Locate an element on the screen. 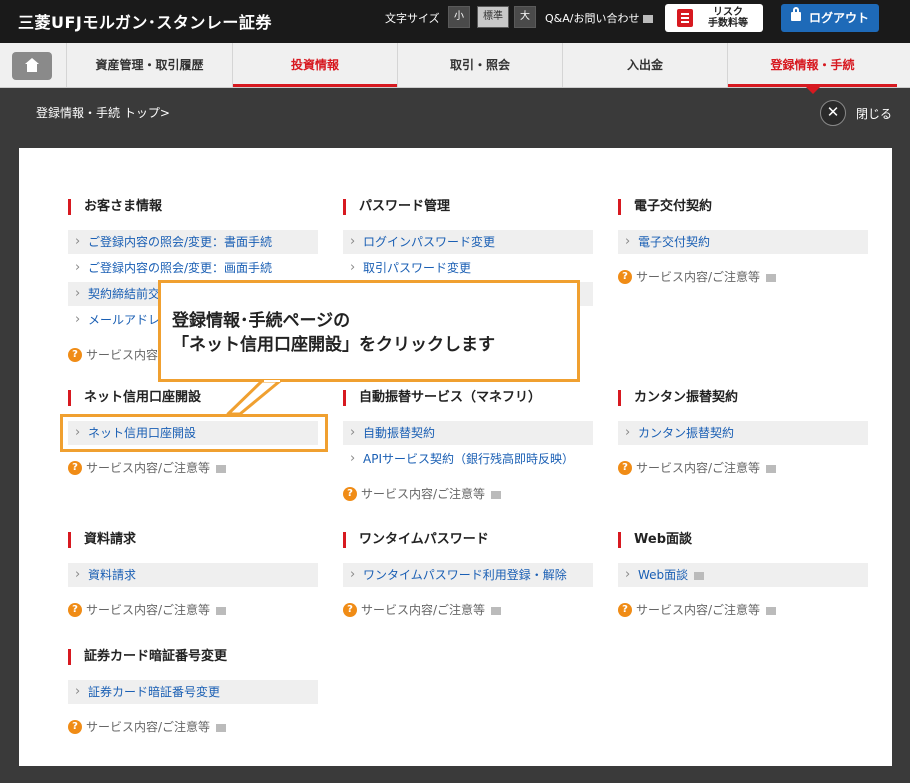 This screenshot has height=783, width=910. link-item: 電子交付契約 is located at coordinates (743, 242).